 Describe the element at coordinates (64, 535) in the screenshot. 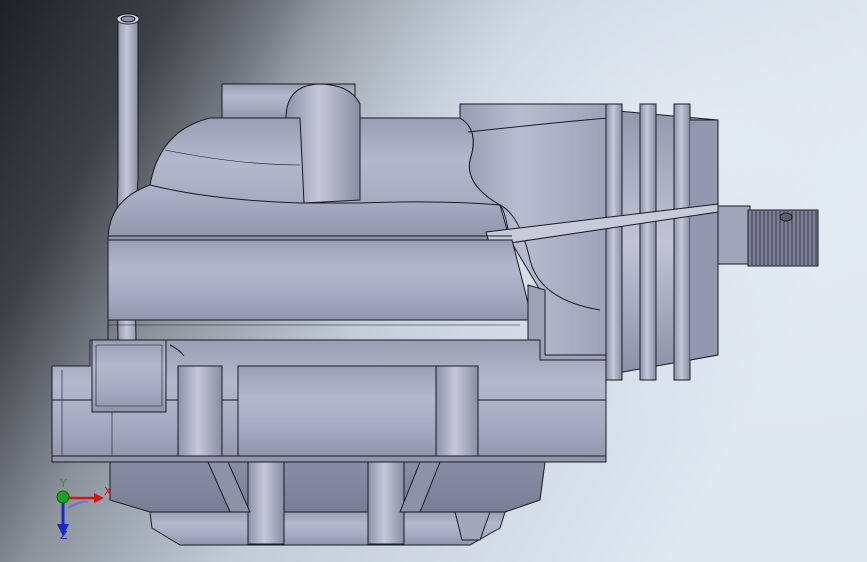

I see `z-axis-label: Z` at that location.